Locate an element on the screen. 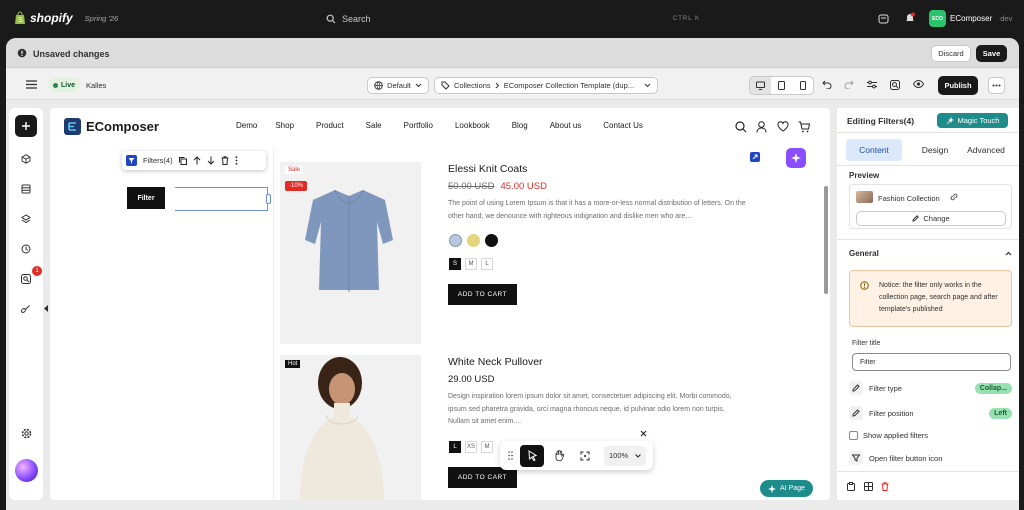 The image size is (1024, 510). product-image: Sale -10% is located at coordinates (350, 253).